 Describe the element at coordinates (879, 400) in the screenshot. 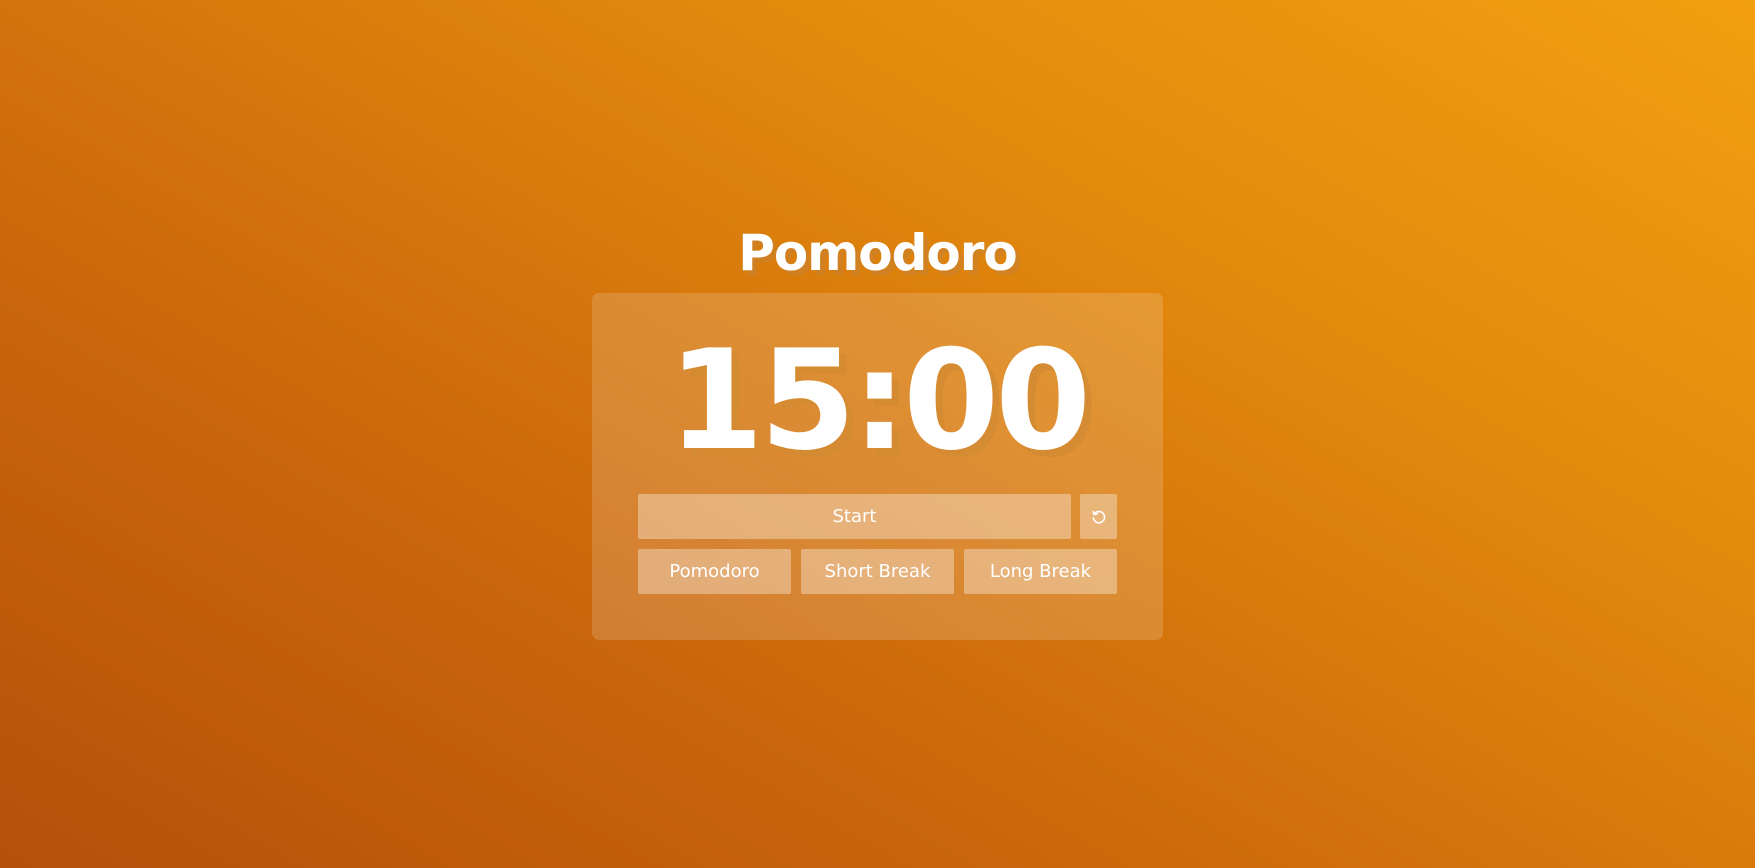

I see `timer-display: 15:00` at that location.